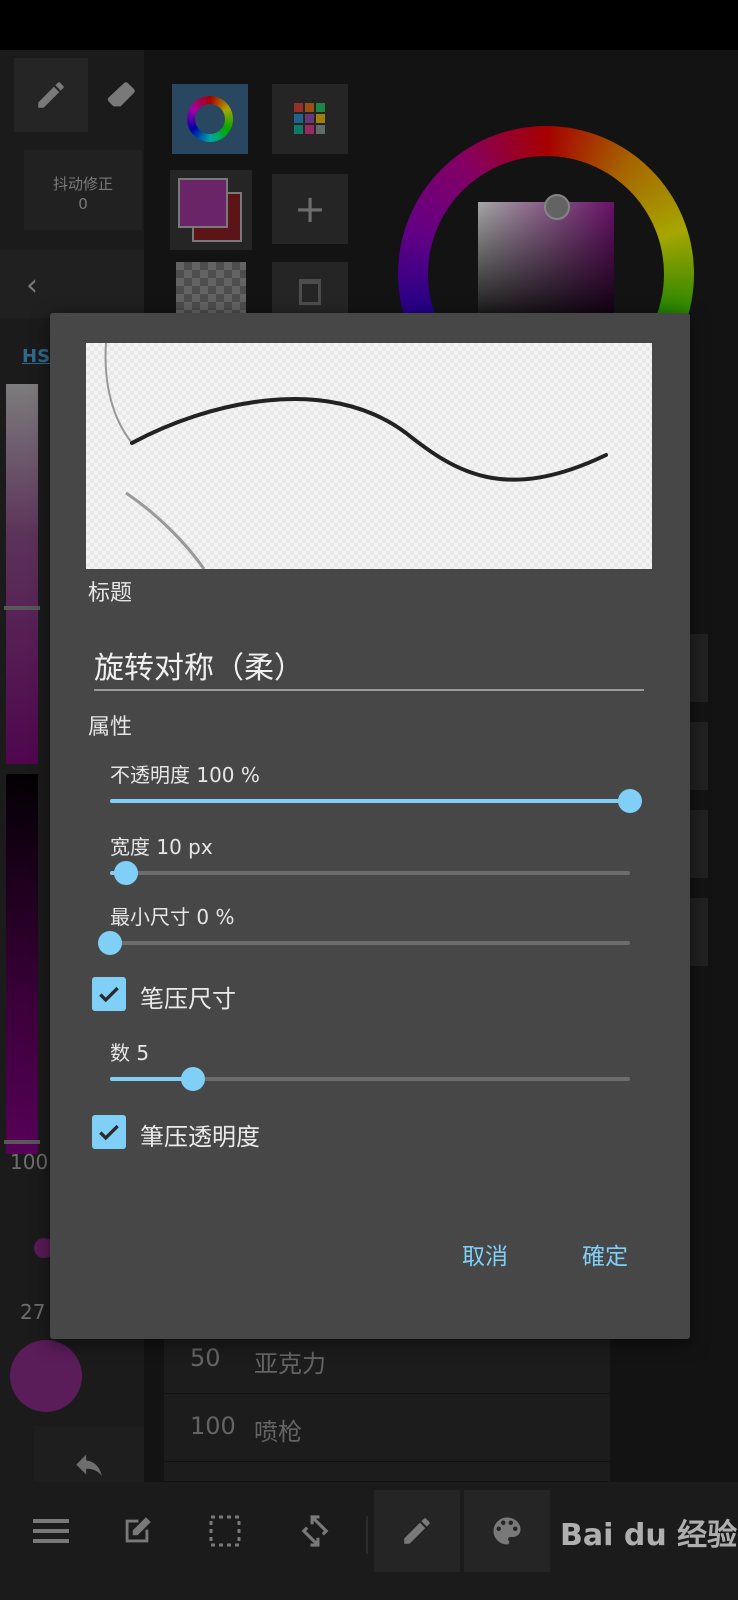  Describe the element at coordinates (605, 1254) in the screenshot. I see `ok-button: 確定` at that location.